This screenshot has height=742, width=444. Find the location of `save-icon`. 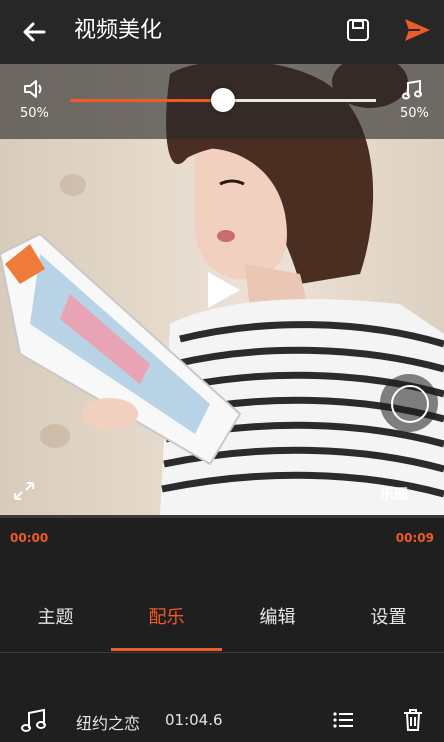

save-icon is located at coordinates (358, 30).